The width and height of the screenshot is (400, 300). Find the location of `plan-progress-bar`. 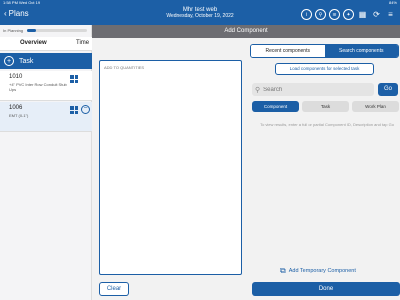

plan-progress-bar is located at coordinates (57, 30).